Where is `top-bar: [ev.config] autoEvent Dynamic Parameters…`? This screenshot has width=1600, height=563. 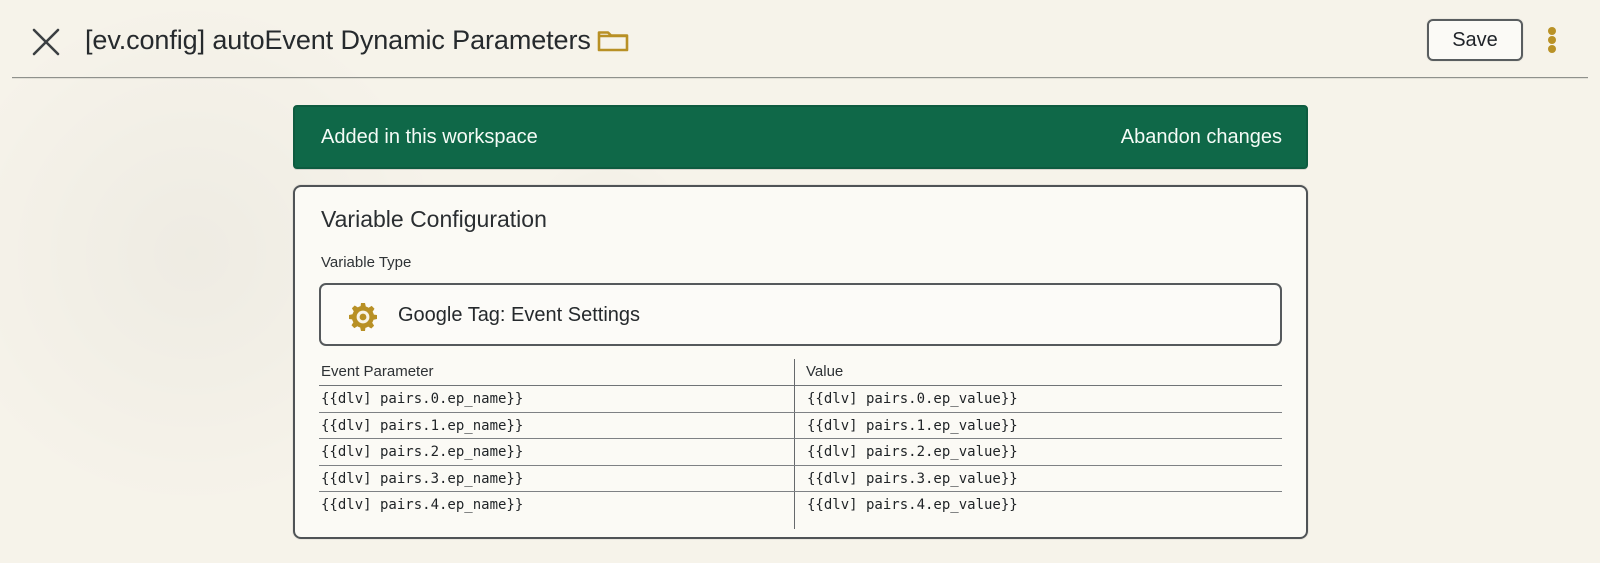 top-bar: [ev.config] autoEvent Dynamic Parameters… is located at coordinates (800, 39).